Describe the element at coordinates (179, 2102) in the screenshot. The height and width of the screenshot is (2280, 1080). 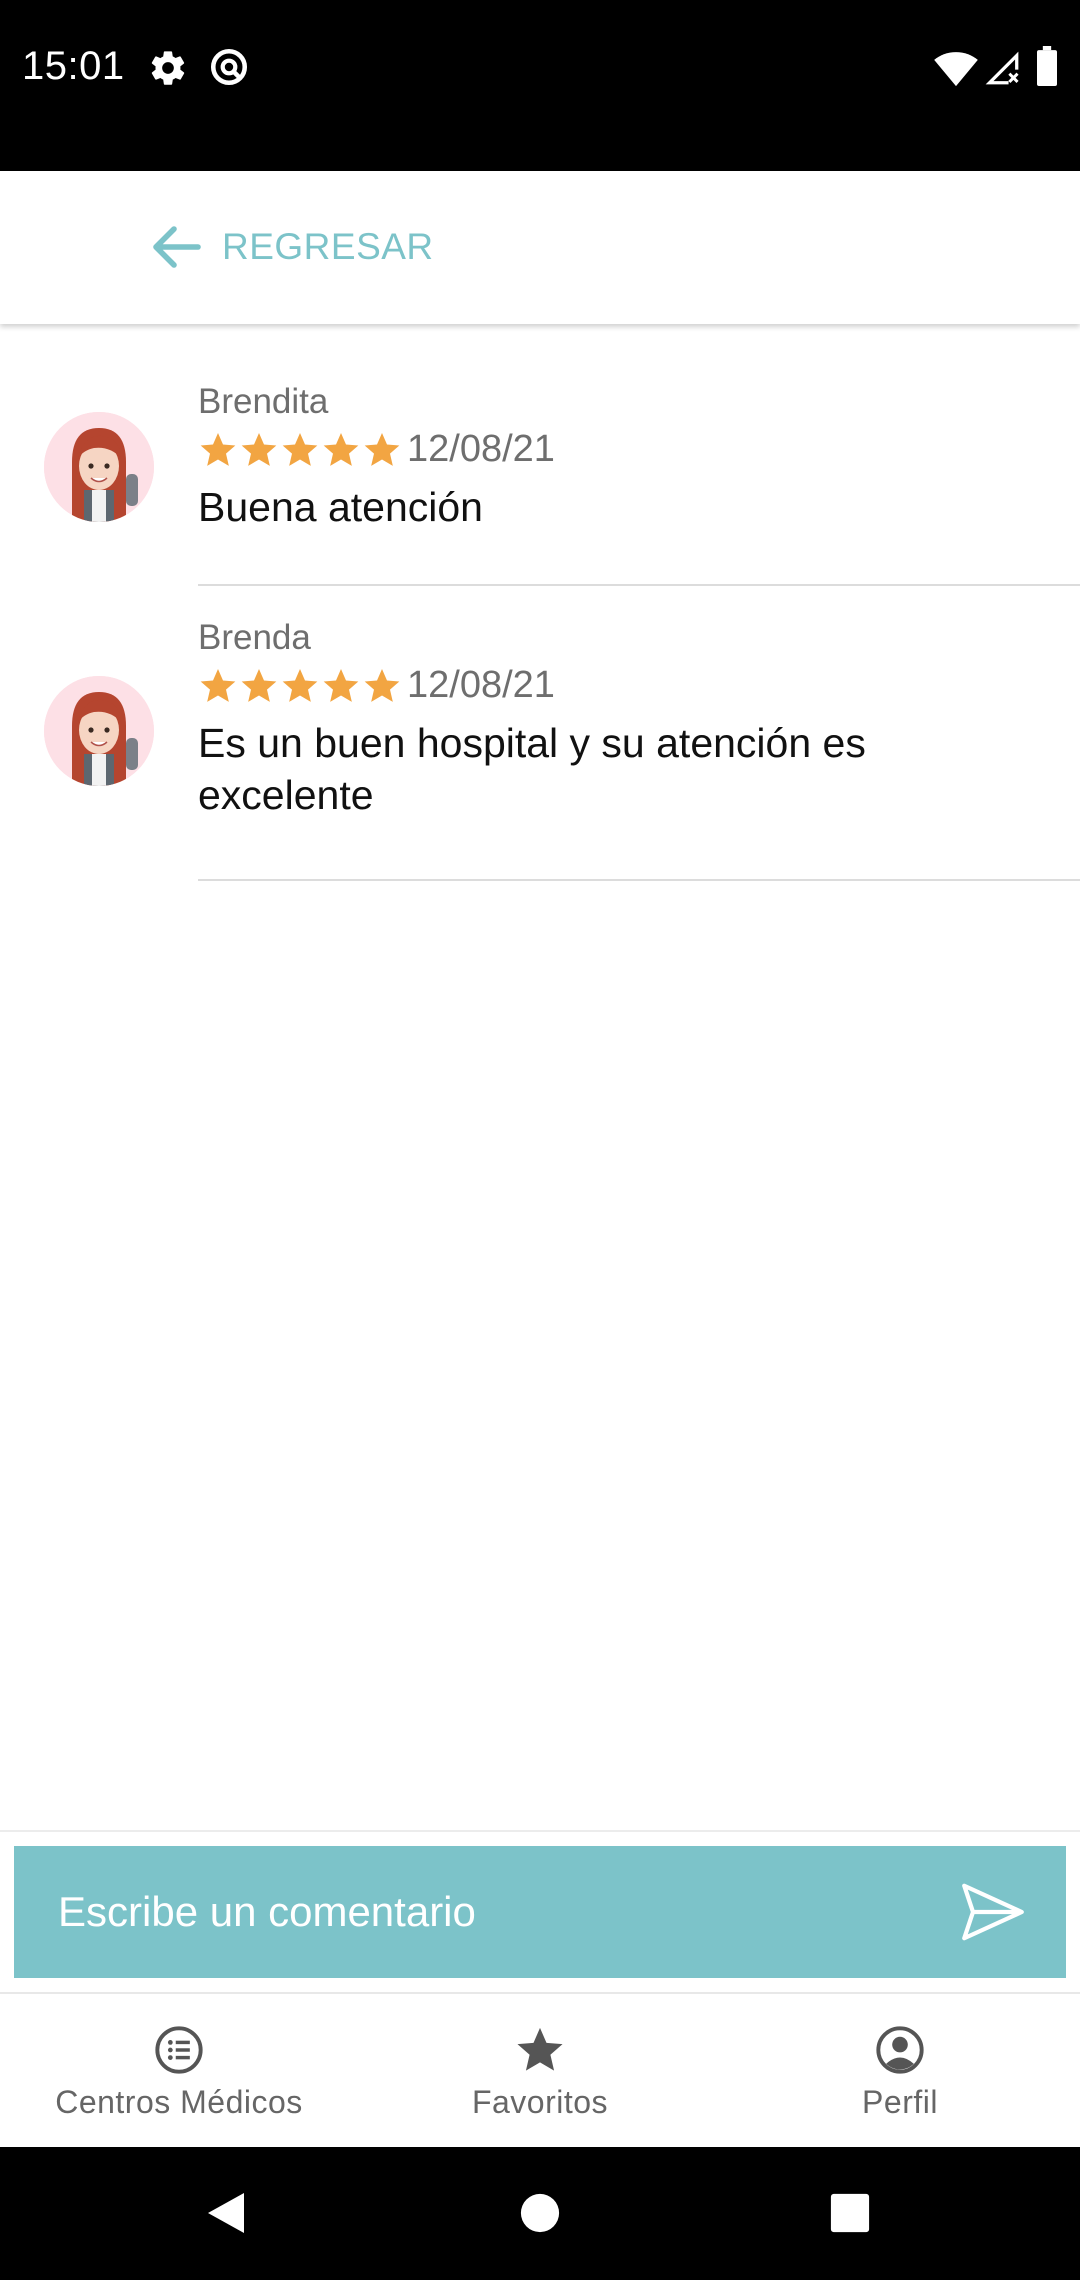
I see `nav-label: Centros Médicos` at that location.